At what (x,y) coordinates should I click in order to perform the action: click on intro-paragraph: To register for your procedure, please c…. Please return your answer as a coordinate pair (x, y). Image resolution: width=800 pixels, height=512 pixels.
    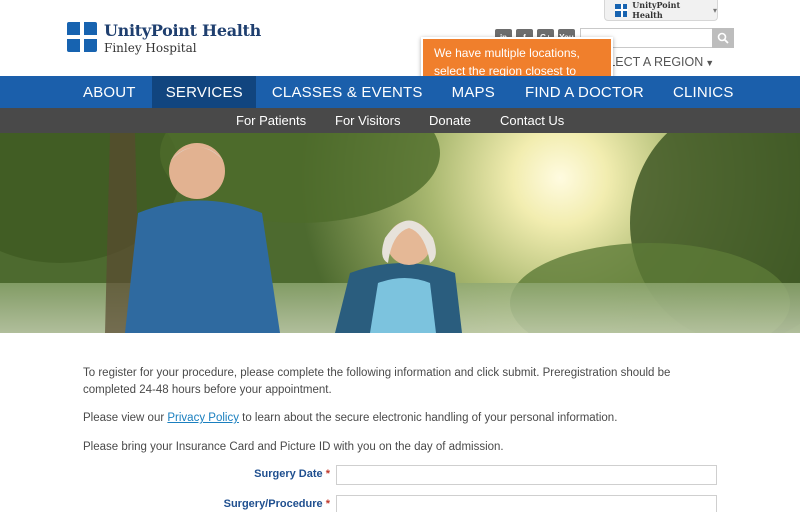
    Looking at the image, I should click on (377, 381).